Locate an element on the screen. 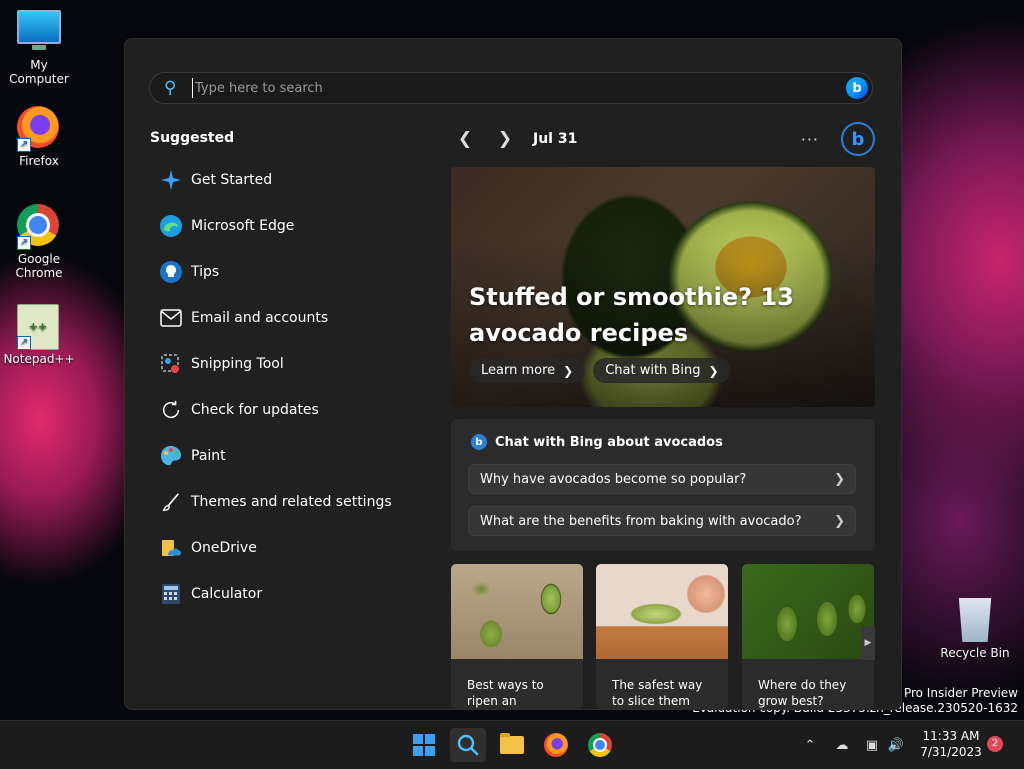  card-caption: Best ways to ripen an avocado is located at coordinates (505, 693).